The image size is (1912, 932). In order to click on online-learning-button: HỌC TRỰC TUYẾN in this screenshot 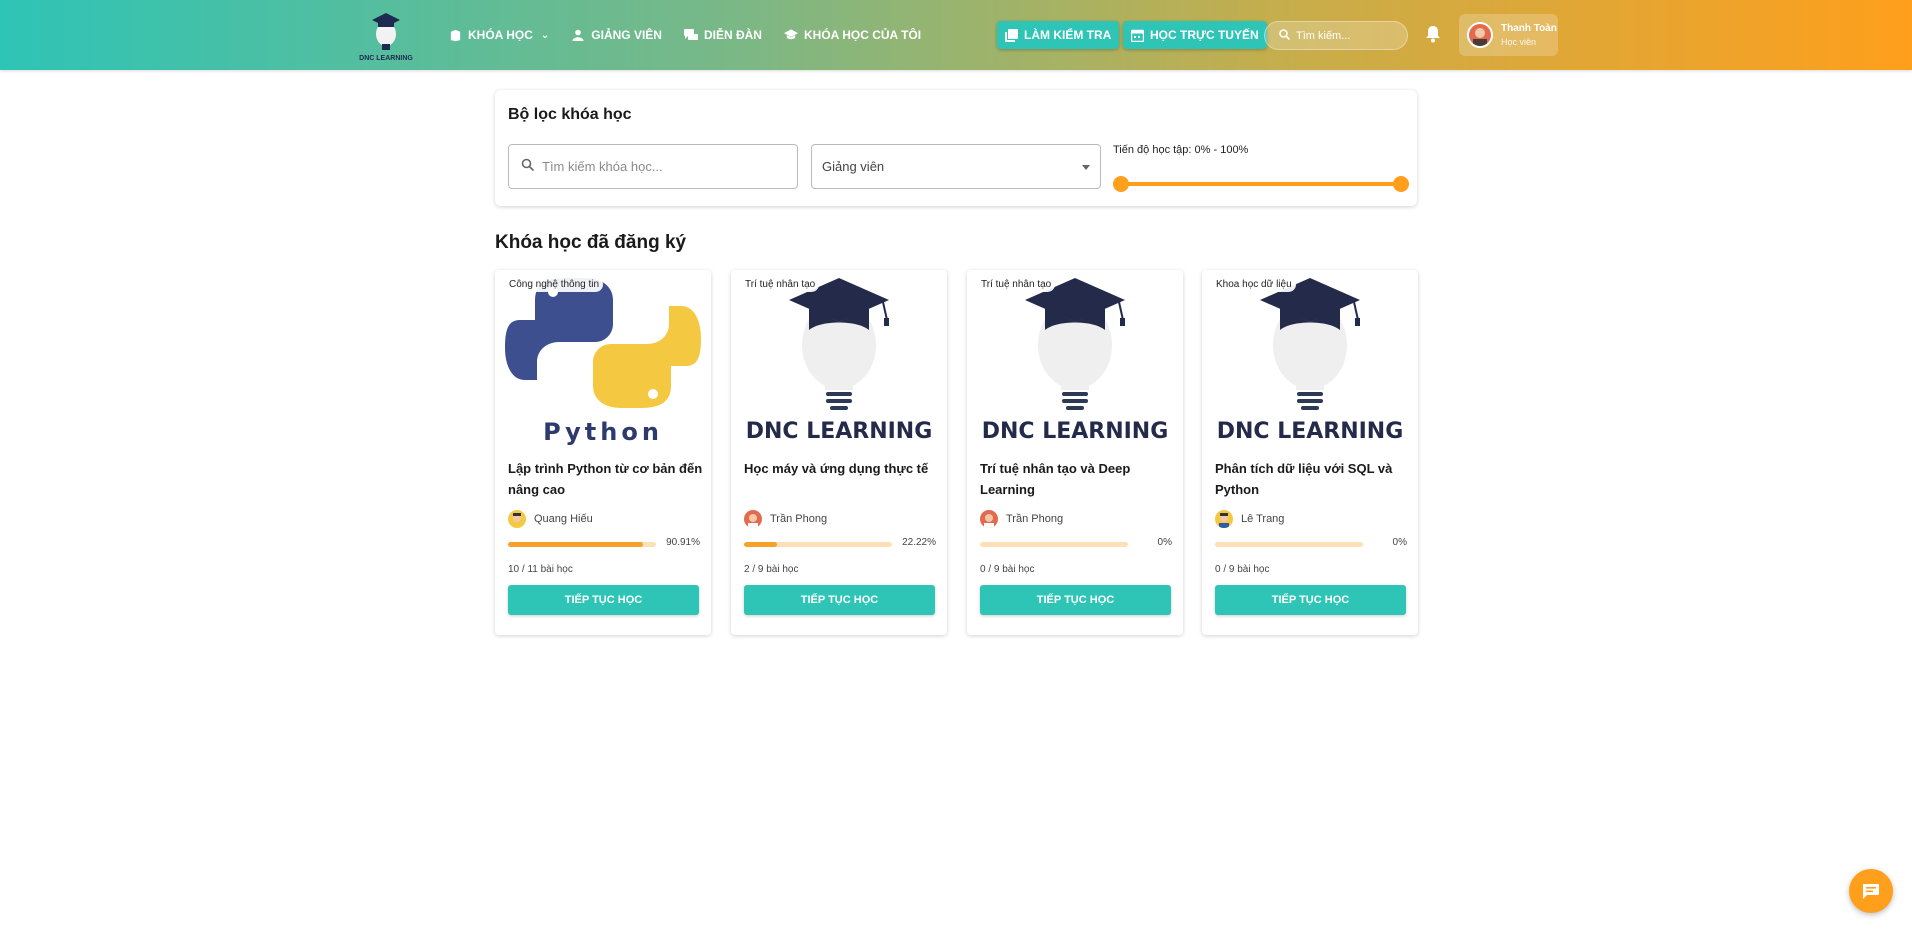, I will do `click(1195, 35)`.